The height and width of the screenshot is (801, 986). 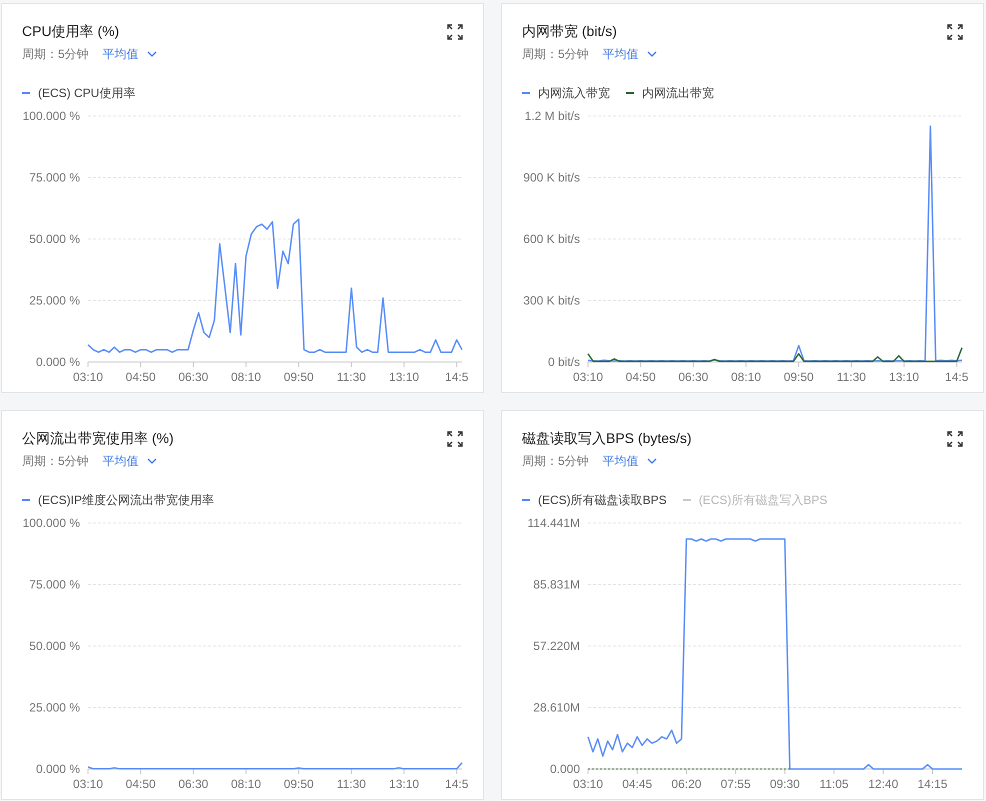 What do you see at coordinates (564, 362) in the screenshot?
I see `y-axis-label: 0 bit/s` at bounding box center [564, 362].